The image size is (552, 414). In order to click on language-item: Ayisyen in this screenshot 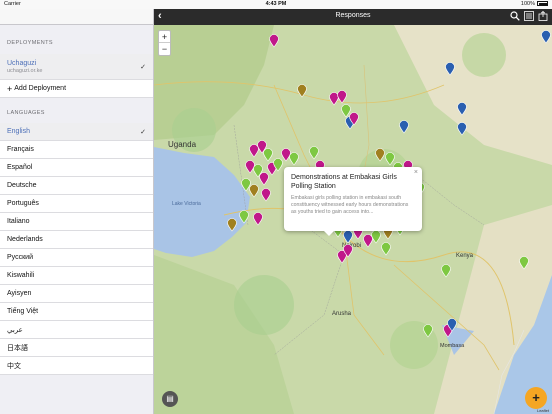, I will do `click(76, 294)`.